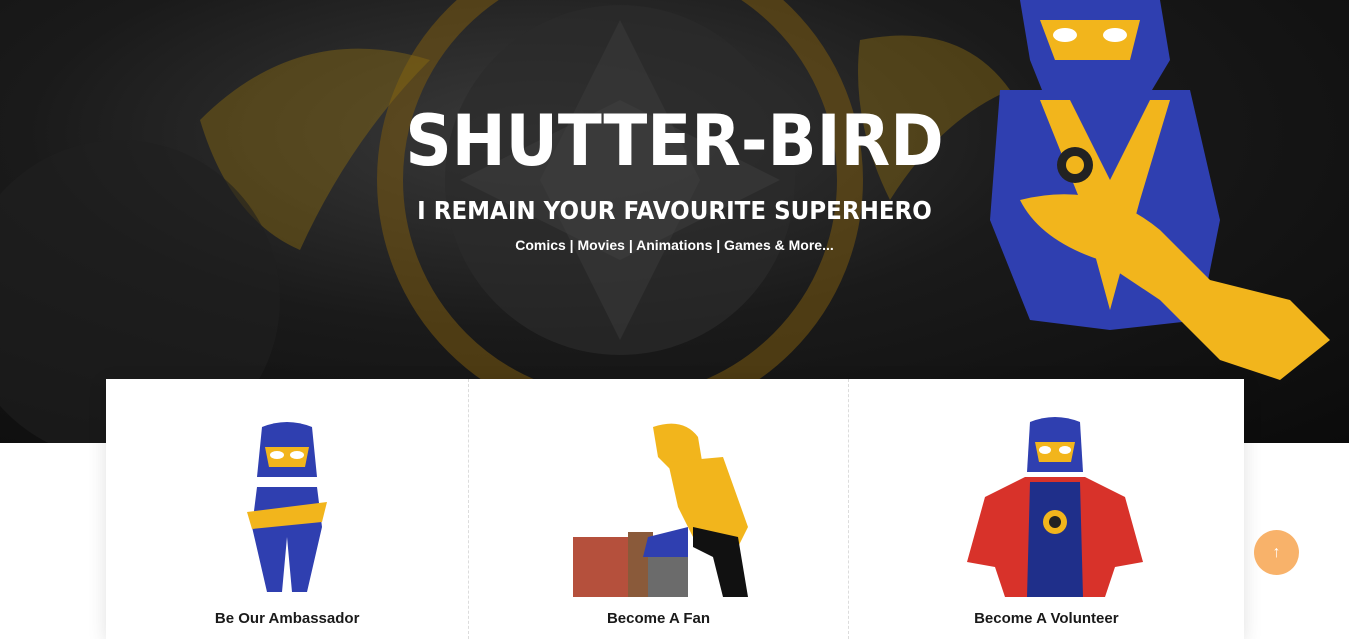  Describe the element at coordinates (287, 618) in the screenshot. I see `card-label: Be Our Ambassador` at that location.